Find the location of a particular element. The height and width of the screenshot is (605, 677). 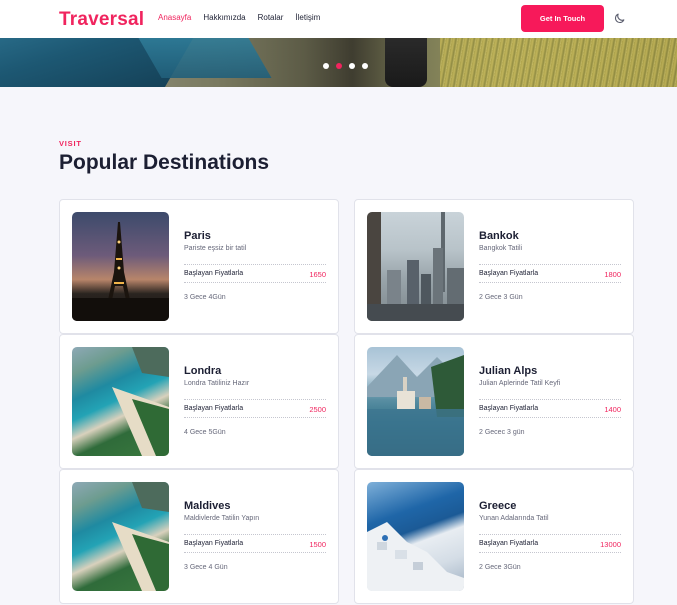

price-row: Başlayan Fiyatlarla 1400 is located at coordinates (550, 408).